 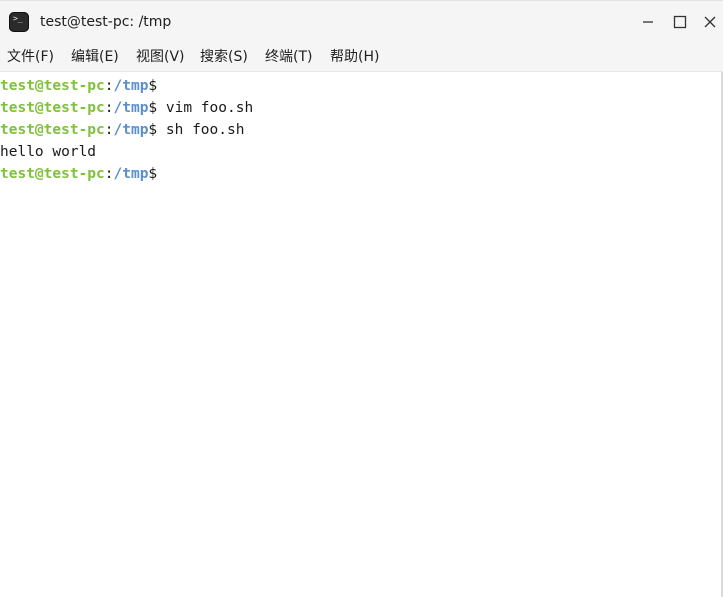 What do you see at coordinates (95, 57) in the screenshot?
I see `menu-edit: 编辑(E)` at bounding box center [95, 57].